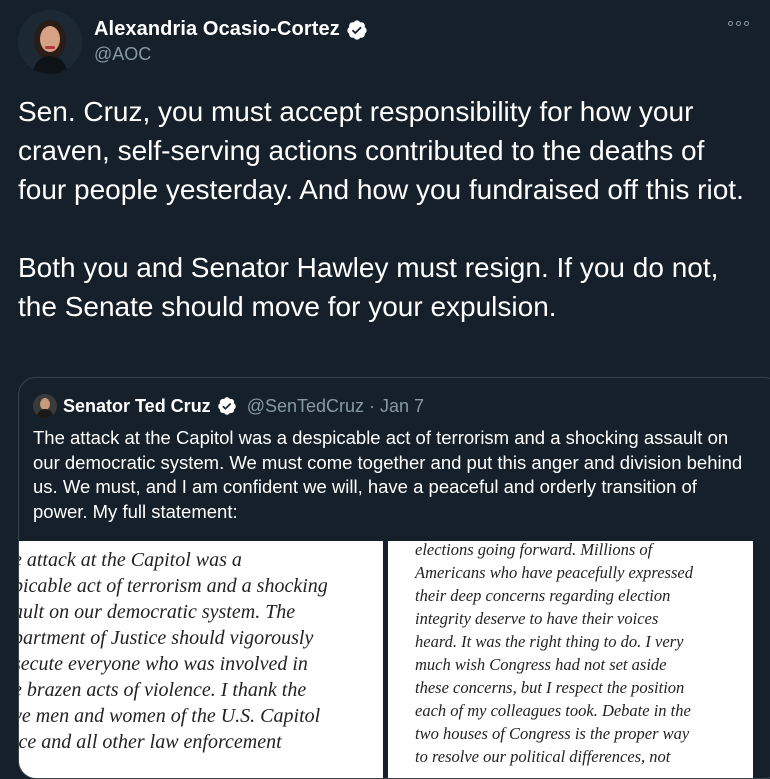  Describe the element at coordinates (554, 572) in the screenshot. I see `statement-line: Americans who have peacefully expressed` at that location.